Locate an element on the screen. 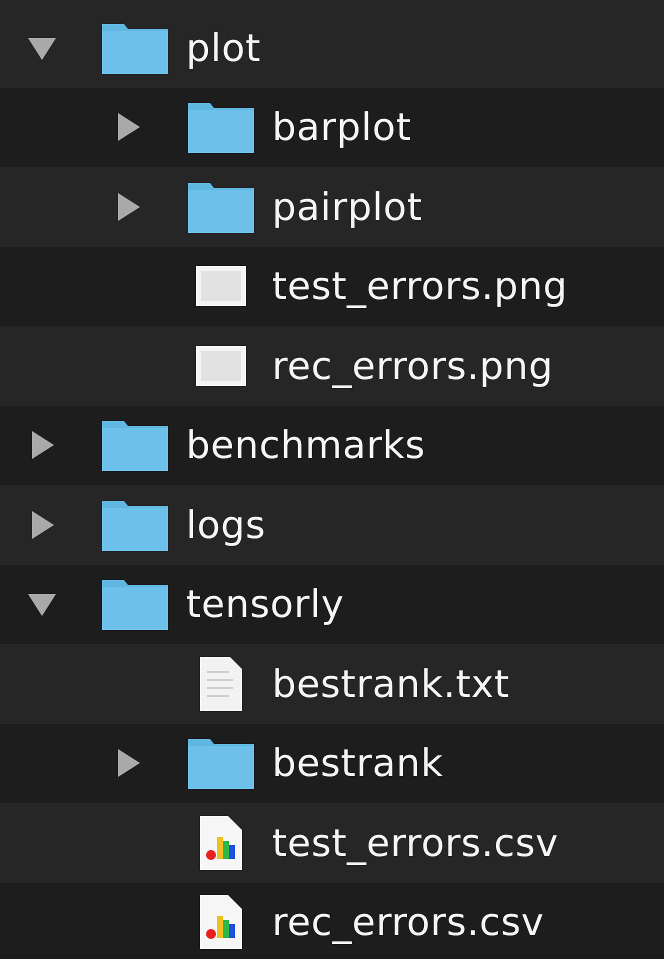 The width and height of the screenshot is (664, 959). file-name: test_errors.csv is located at coordinates (415, 842).